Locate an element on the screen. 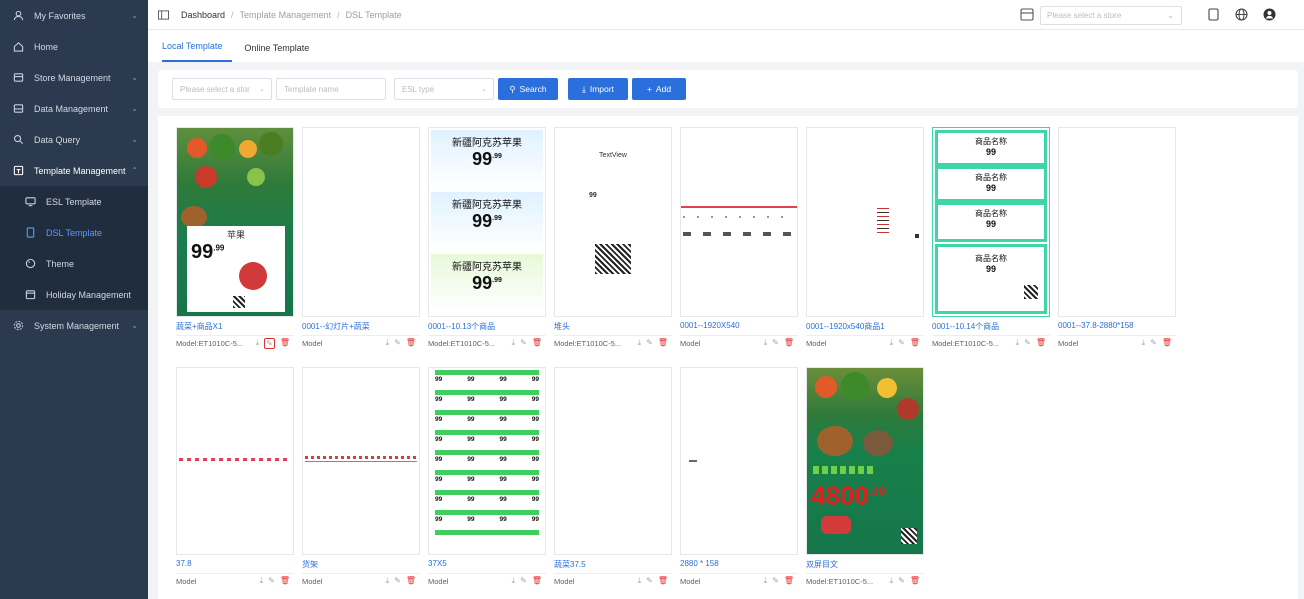 This screenshot has height=599, width=1304. store-select: Please select a store ⌄ is located at coordinates (1111, 15).